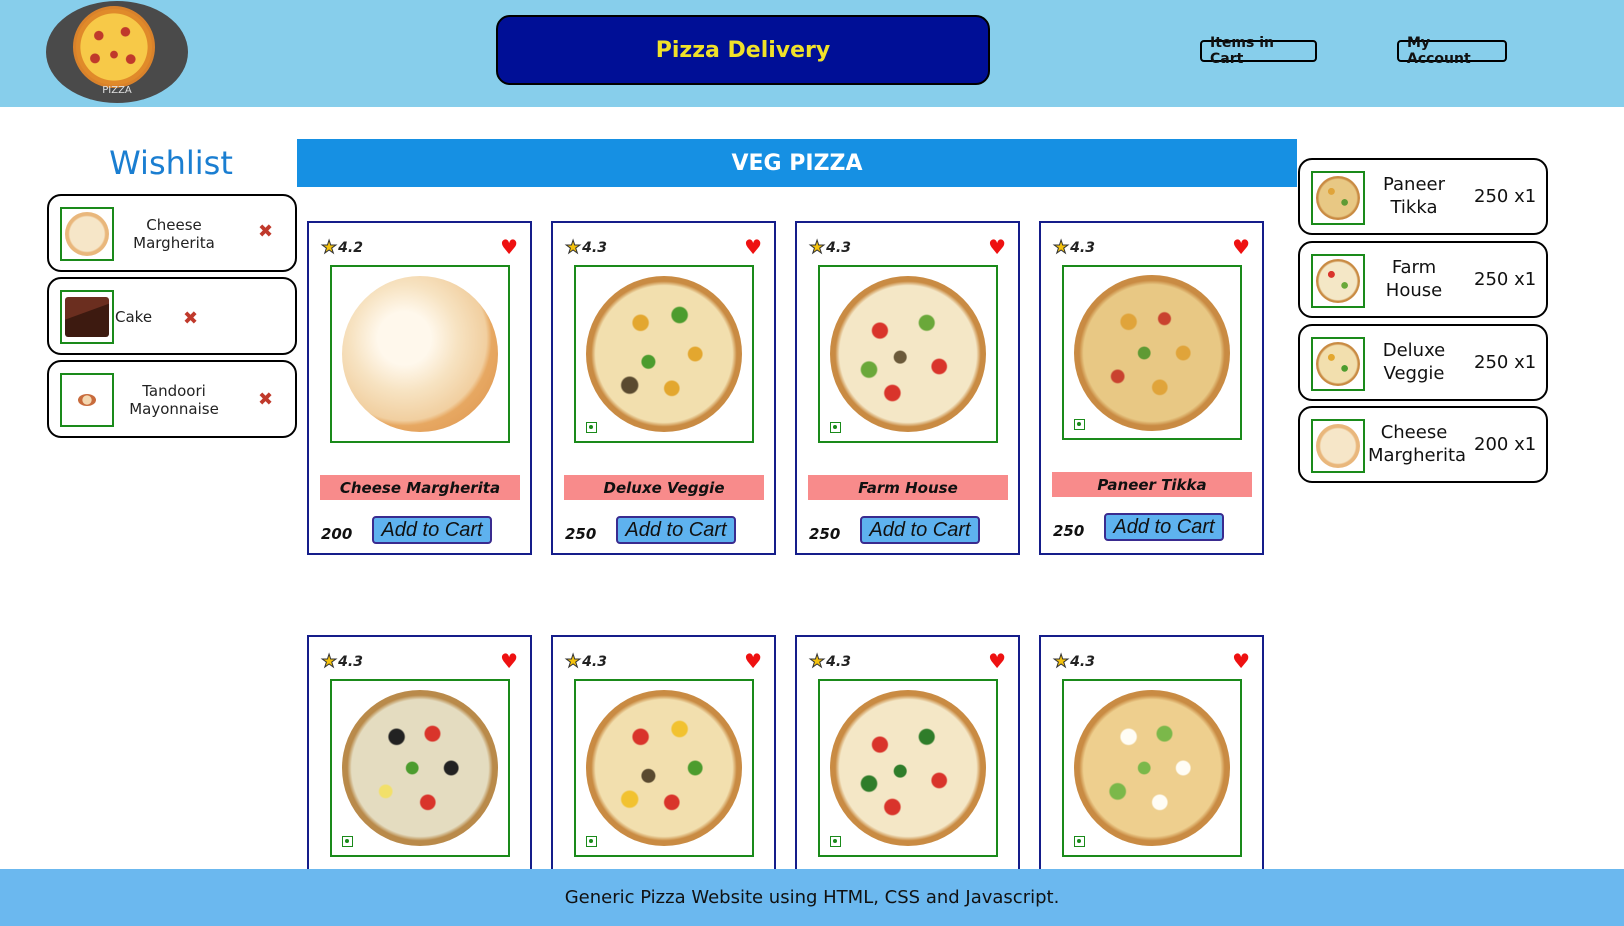 The image size is (1624, 926). What do you see at coordinates (114, 47) in the screenshot?
I see `pizza-logo-icon` at bounding box center [114, 47].